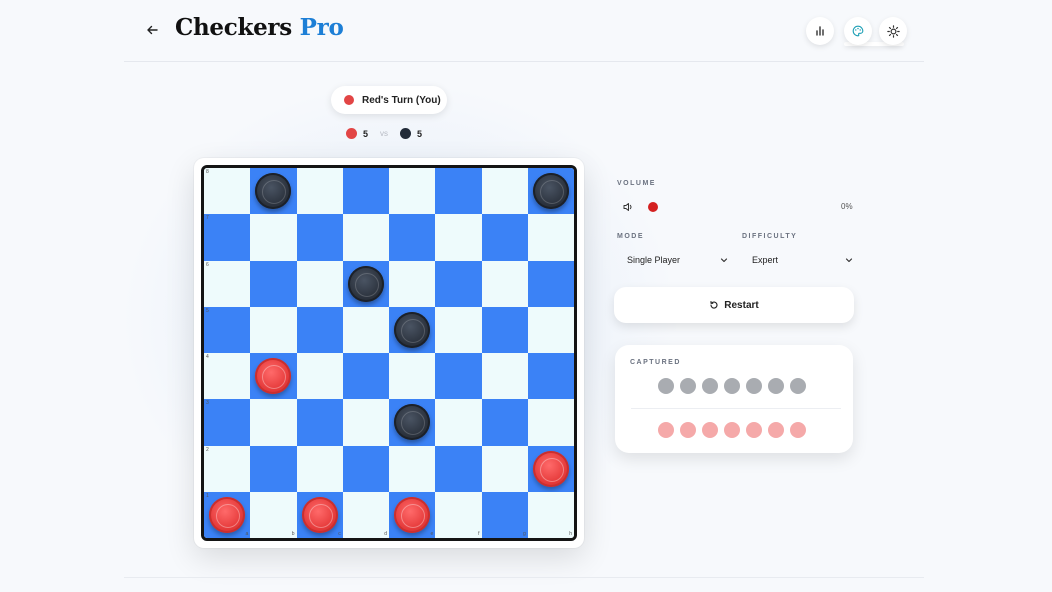 This screenshot has height=592, width=1052. I want to click on square-h2, so click(550, 468).